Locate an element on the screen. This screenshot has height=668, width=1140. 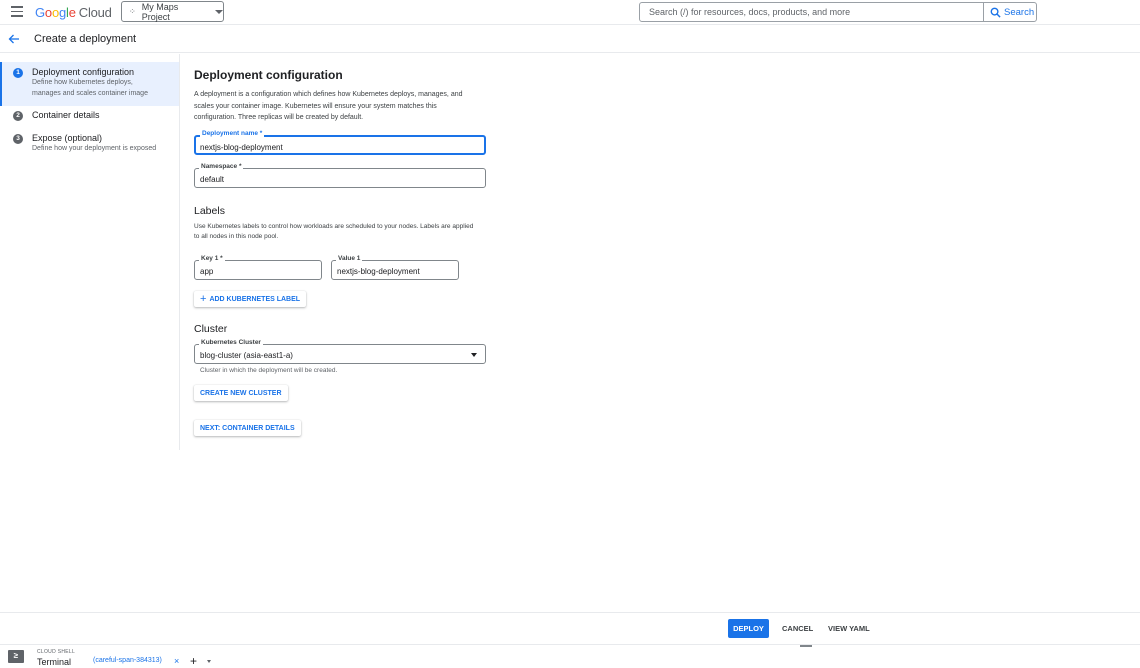
step-description: Define how Kubernetes deploys, is located at coordinates (82, 82).